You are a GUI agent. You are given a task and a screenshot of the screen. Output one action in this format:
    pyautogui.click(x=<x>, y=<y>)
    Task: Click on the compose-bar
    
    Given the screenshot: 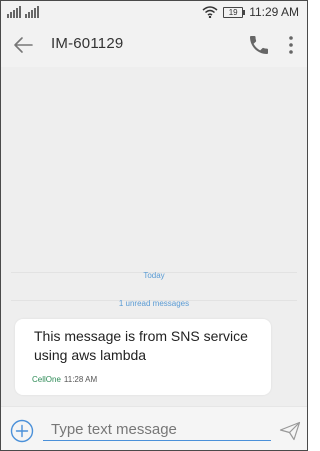 What is the action you would take?
    pyautogui.click(x=154, y=428)
    